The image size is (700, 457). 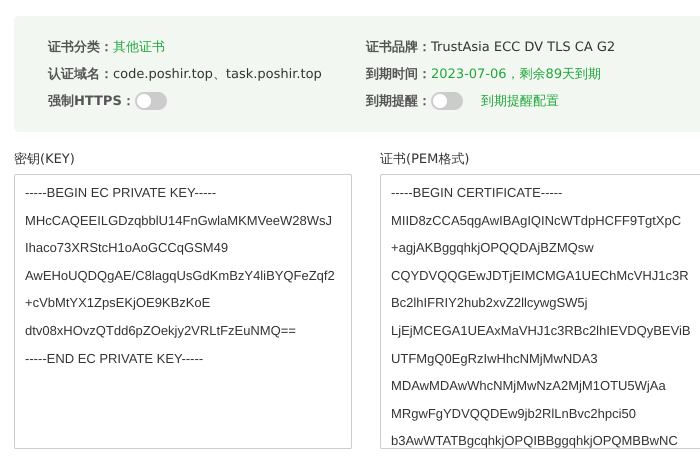 I want to click on text-line: MDAwMDAwWhcNMjMwNzA2MjM1OTU5WjAa, so click(x=529, y=386).